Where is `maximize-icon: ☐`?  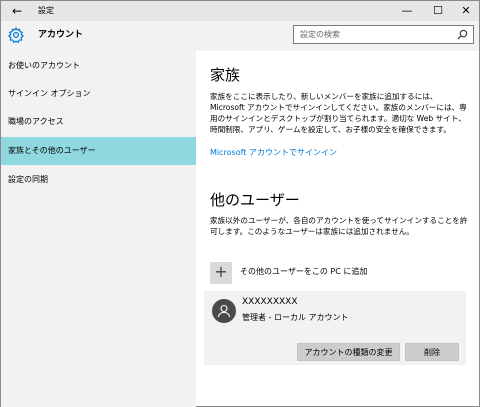 maximize-icon: ☐ is located at coordinates (438, 11).